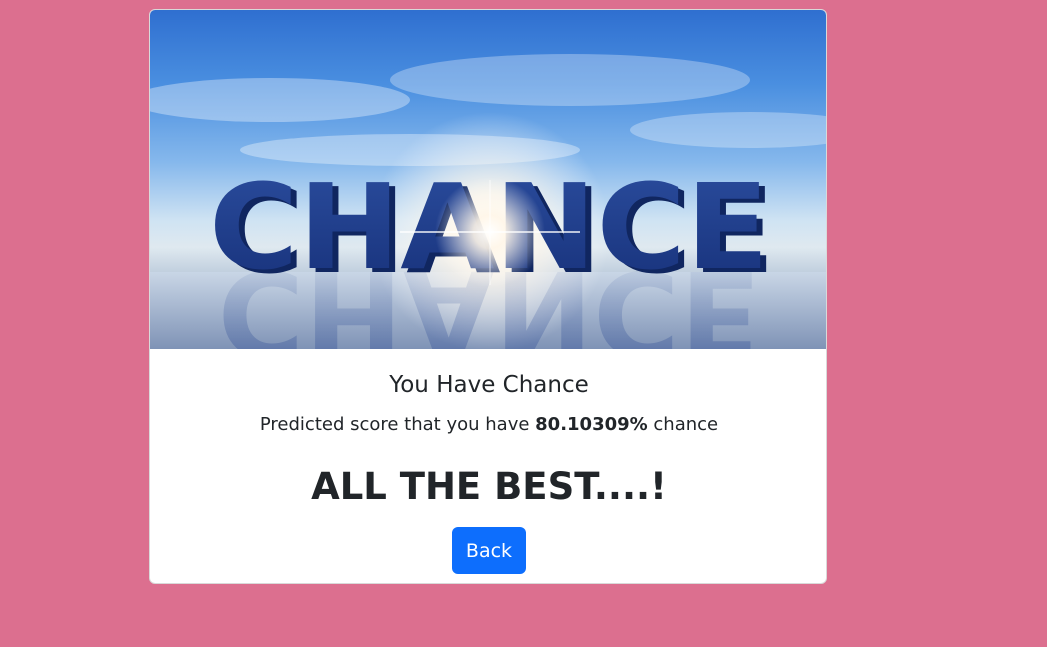  I want to click on prediction-score: 80.10309%, so click(591, 424).